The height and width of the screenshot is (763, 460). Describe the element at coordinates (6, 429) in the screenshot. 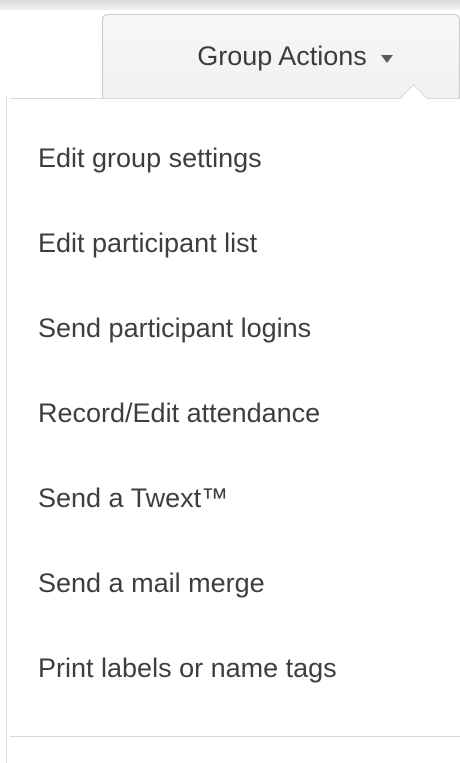

I see `left-edge-divider` at that location.